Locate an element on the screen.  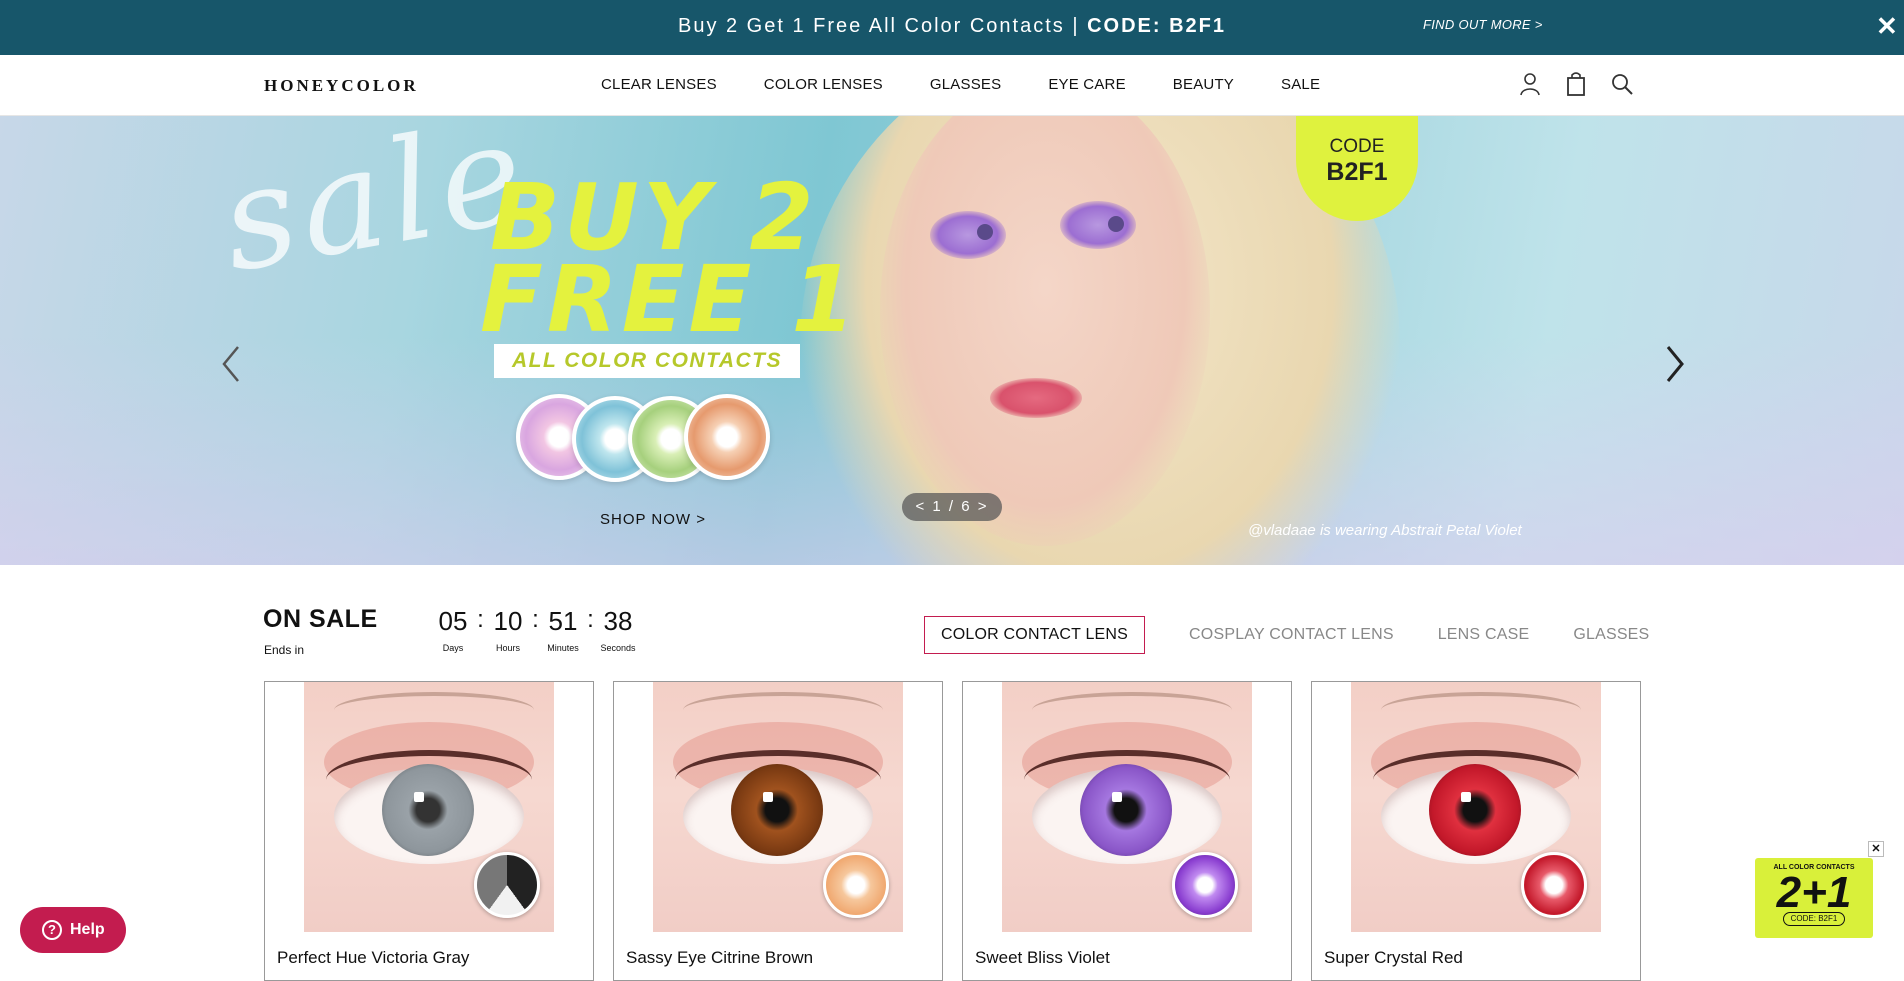
carousel-prev-icon is located at coordinates (231, 364).